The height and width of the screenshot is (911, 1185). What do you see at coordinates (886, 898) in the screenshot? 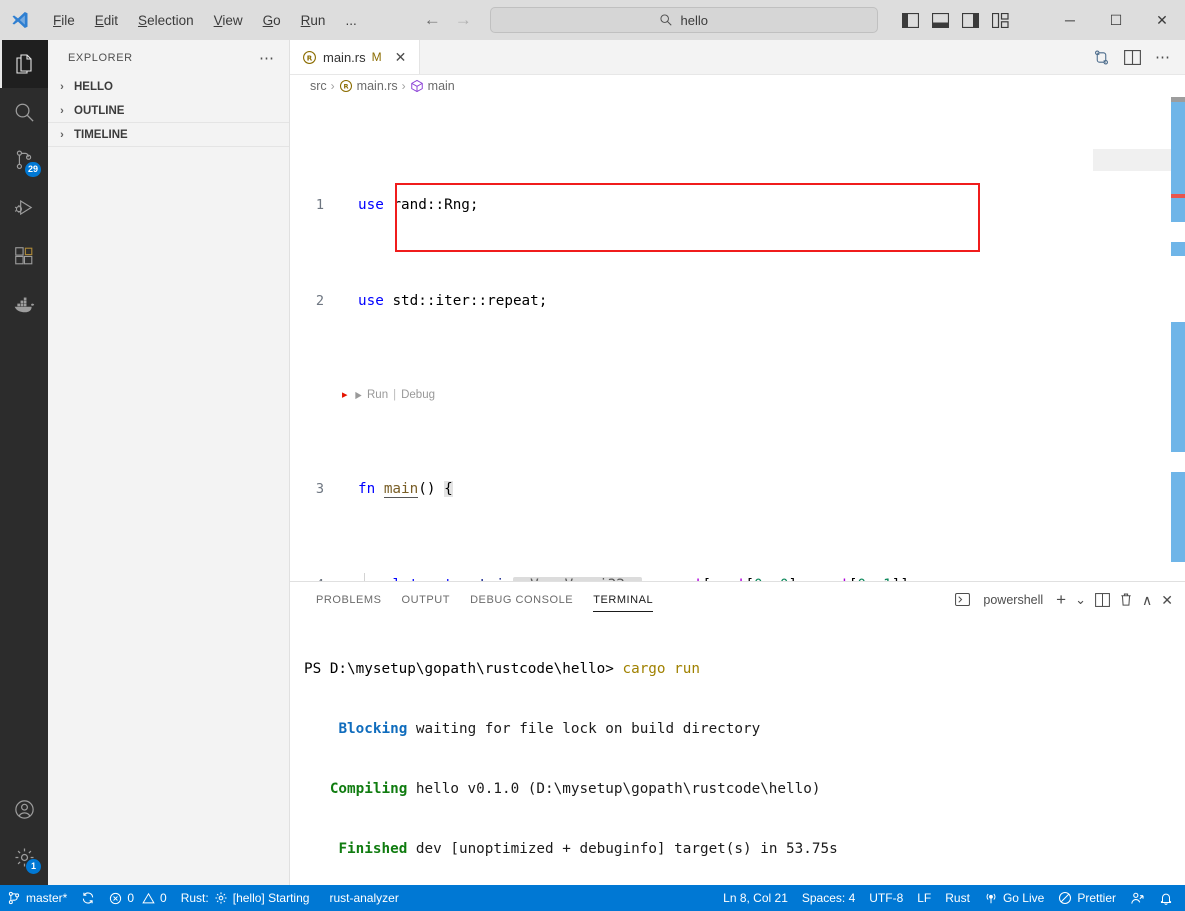
I see `status-encoding: UTF-8` at bounding box center [886, 898].